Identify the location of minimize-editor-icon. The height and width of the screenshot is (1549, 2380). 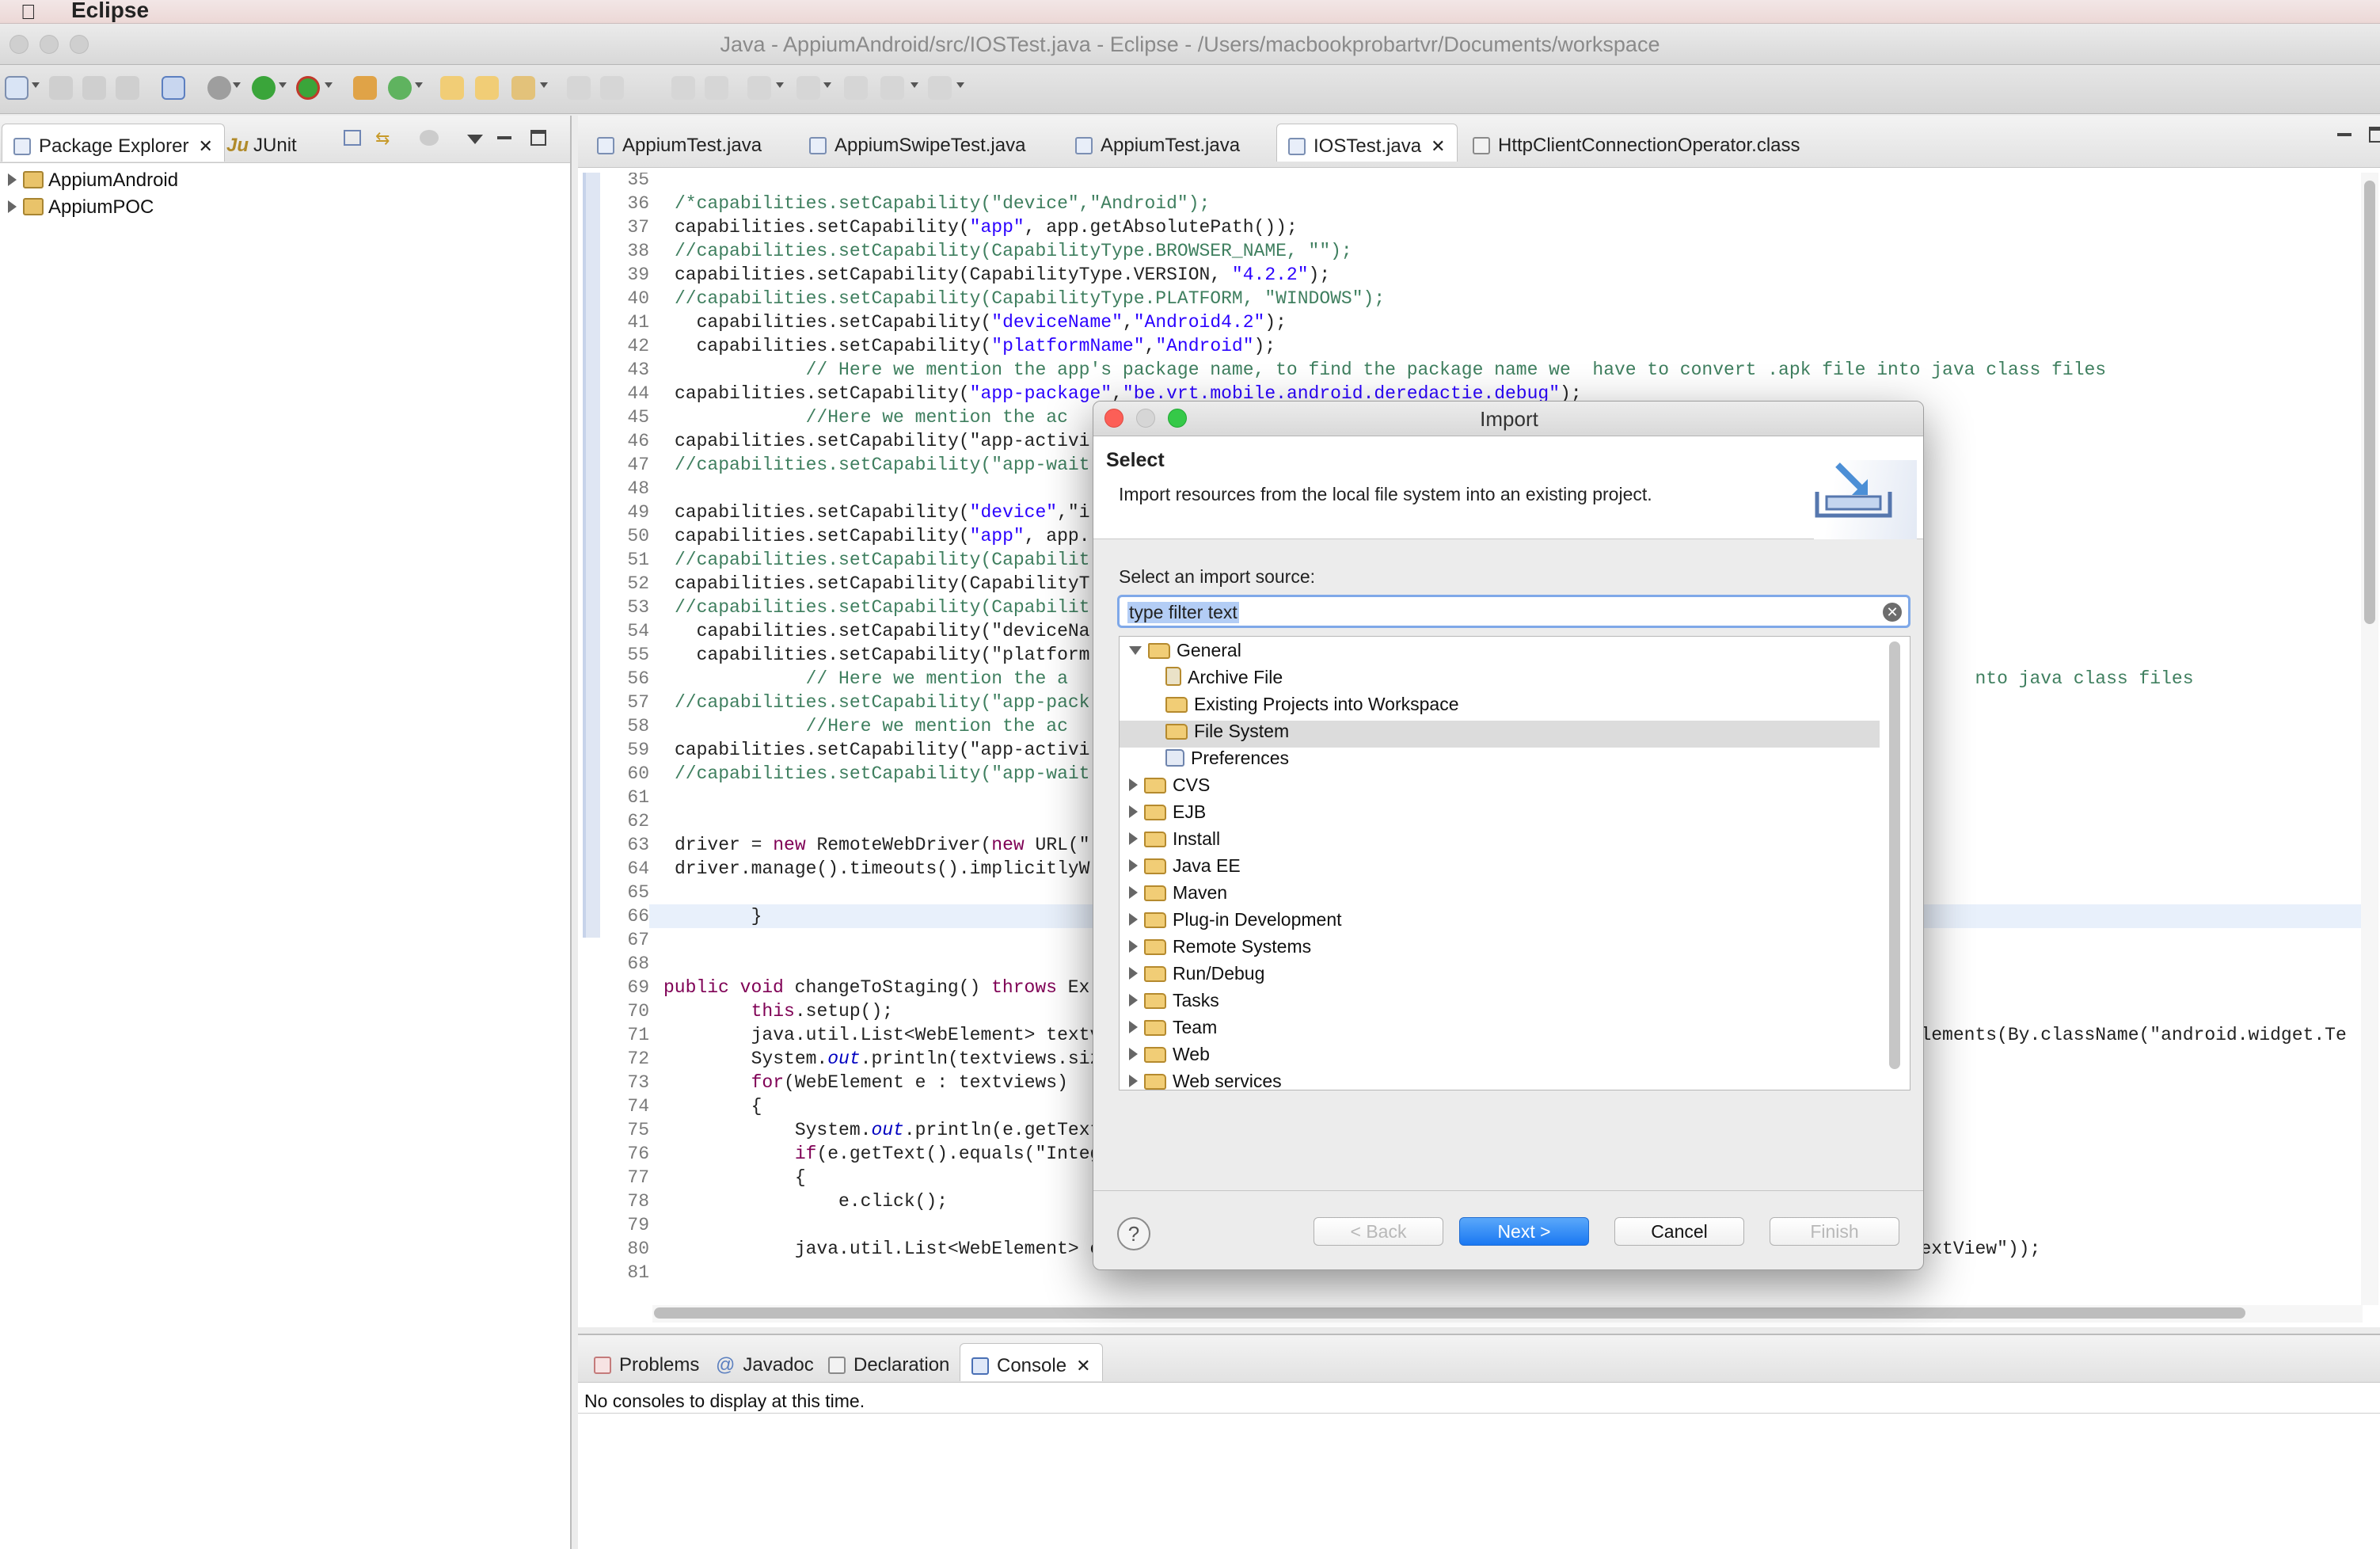
(2344, 134).